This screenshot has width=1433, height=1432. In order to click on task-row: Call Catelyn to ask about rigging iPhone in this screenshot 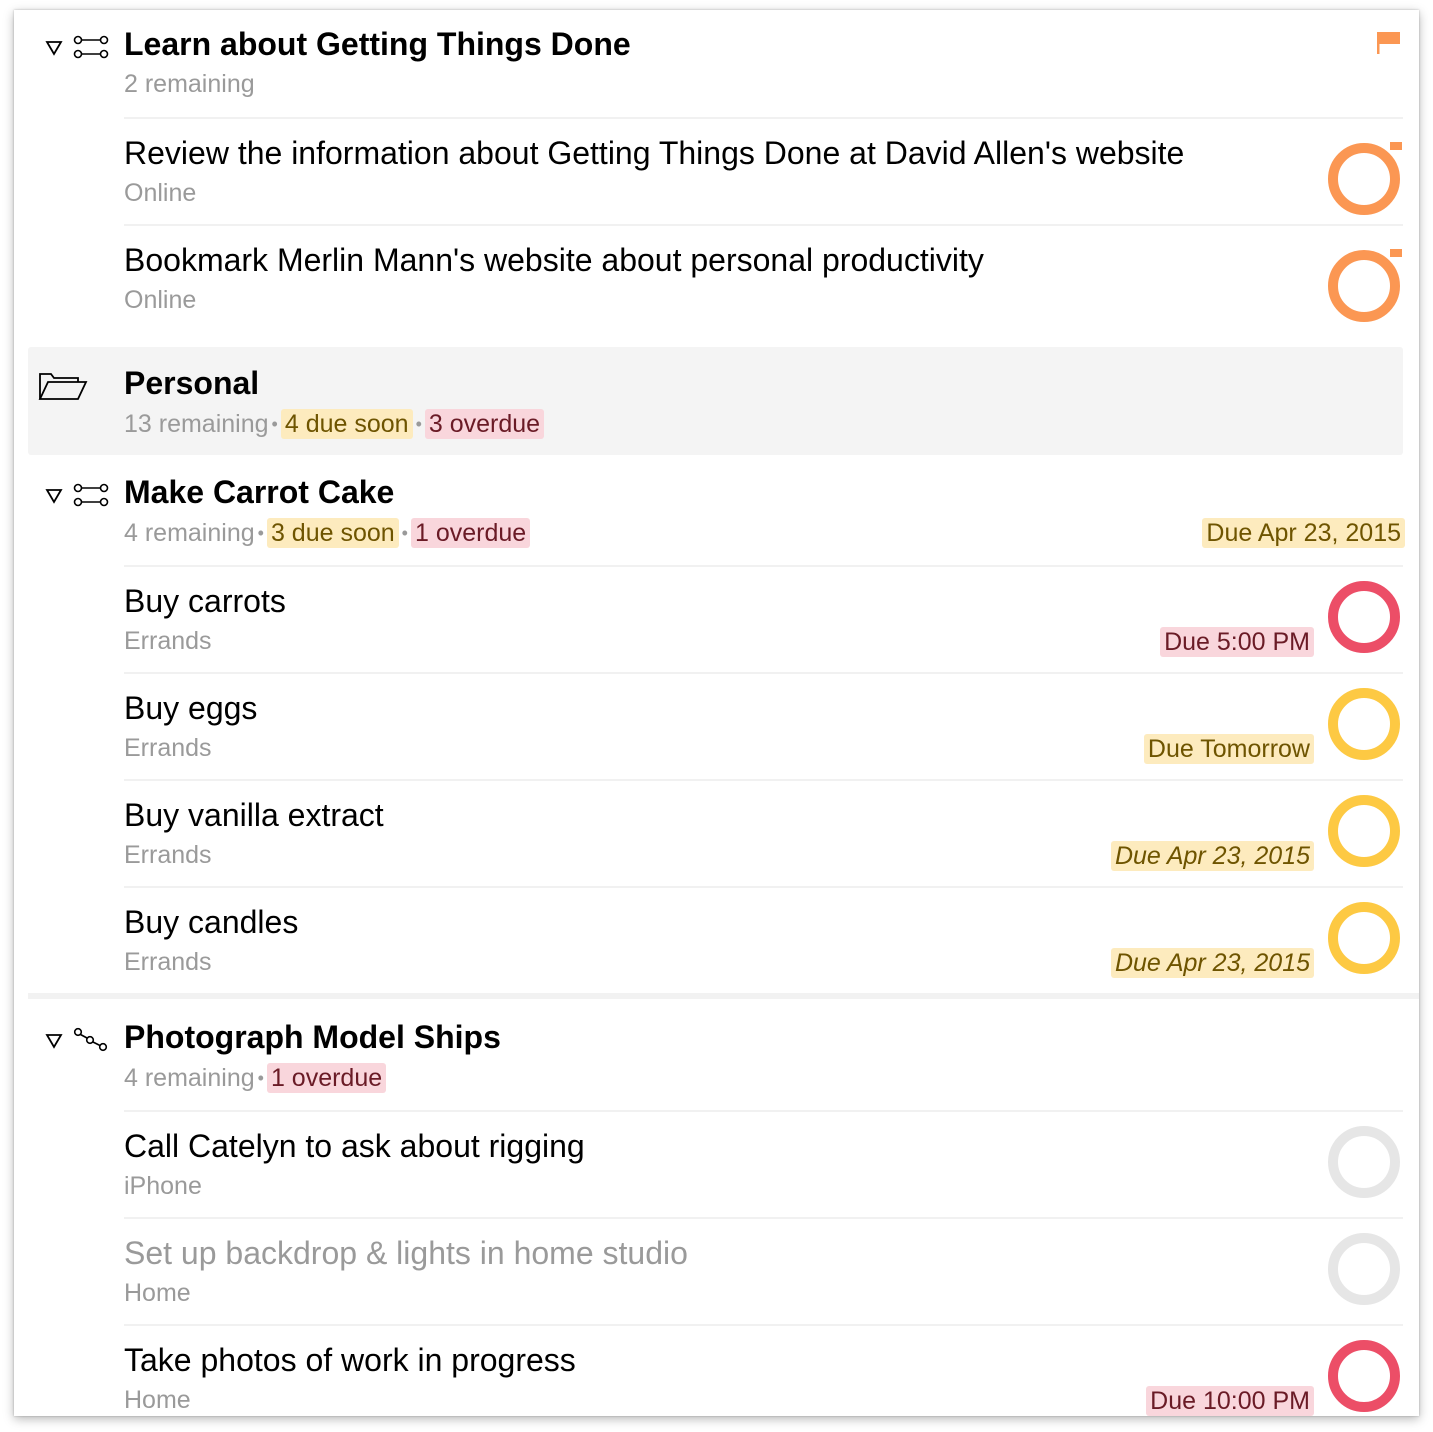, I will do `click(716, 1165)`.